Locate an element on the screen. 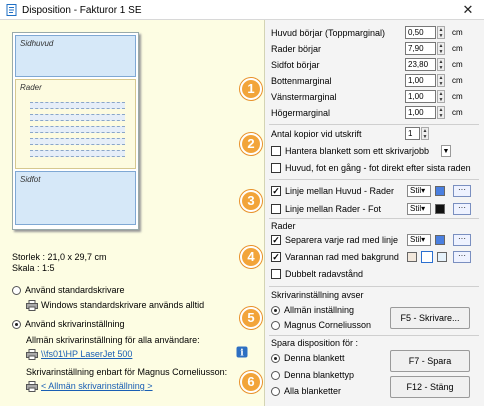 The height and width of the screenshot is (406, 484). line-head-rows-label: Linje mellan Huvud - Rader is located at coordinates (340, 191).